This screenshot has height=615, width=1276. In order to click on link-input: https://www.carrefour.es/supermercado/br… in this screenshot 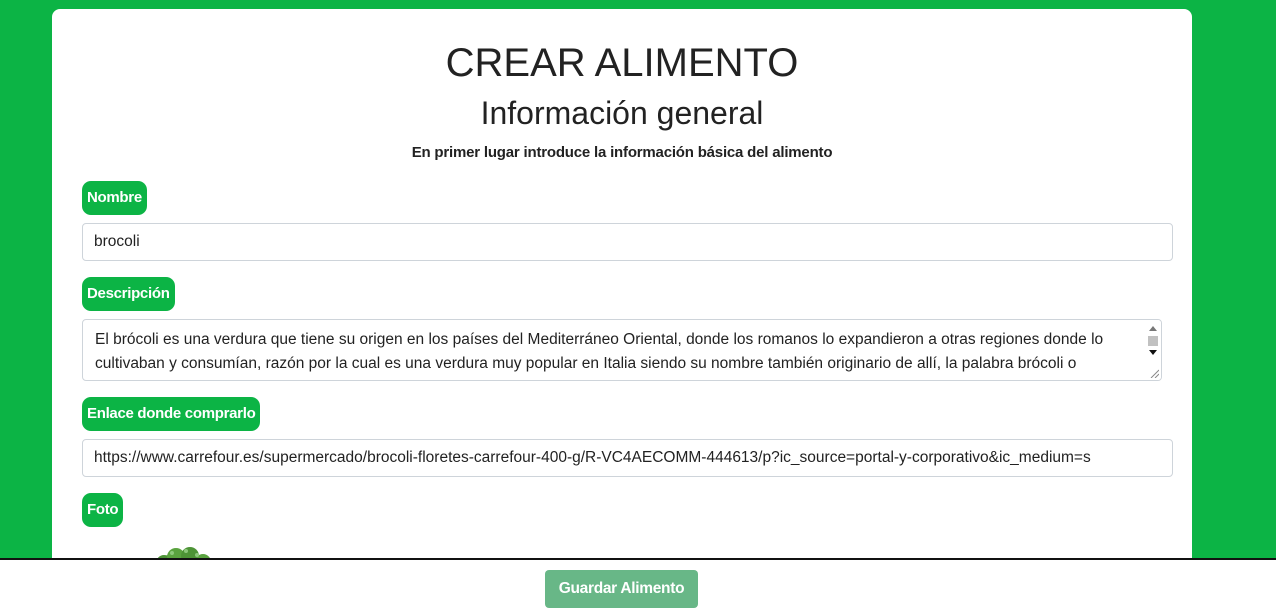, I will do `click(627, 458)`.